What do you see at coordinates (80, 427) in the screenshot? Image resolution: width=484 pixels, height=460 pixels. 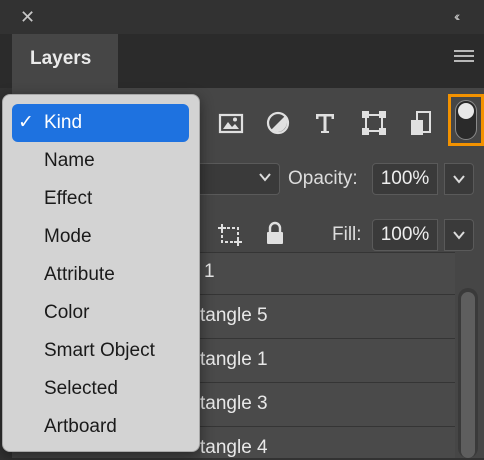 I see `menu-item-artboard: Artboard` at bounding box center [80, 427].